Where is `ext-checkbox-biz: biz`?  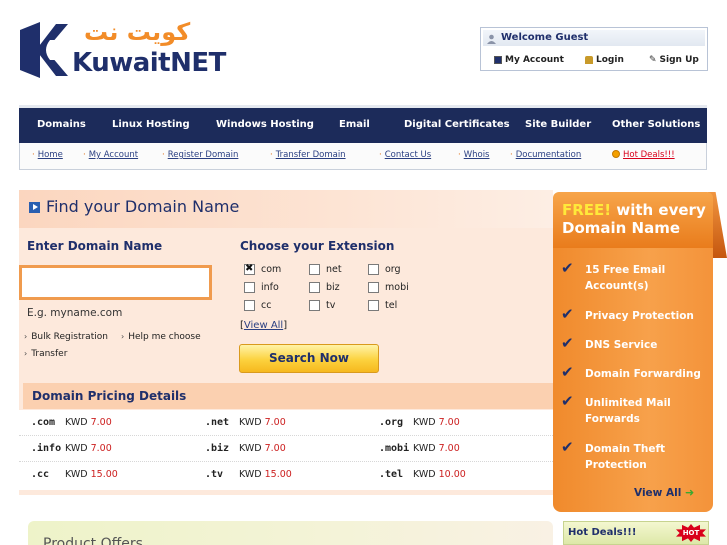
ext-checkbox-biz: biz is located at coordinates (324, 287).